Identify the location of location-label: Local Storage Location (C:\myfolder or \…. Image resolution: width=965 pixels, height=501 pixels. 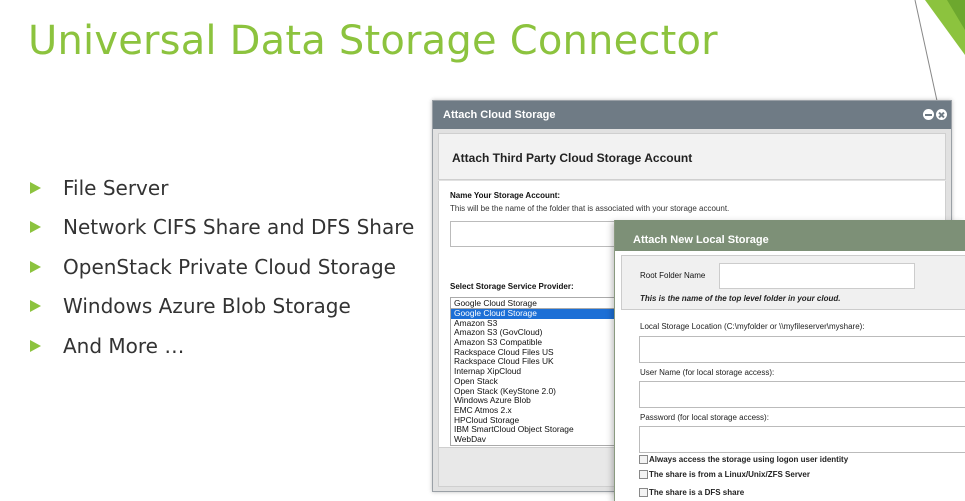
(752, 326).